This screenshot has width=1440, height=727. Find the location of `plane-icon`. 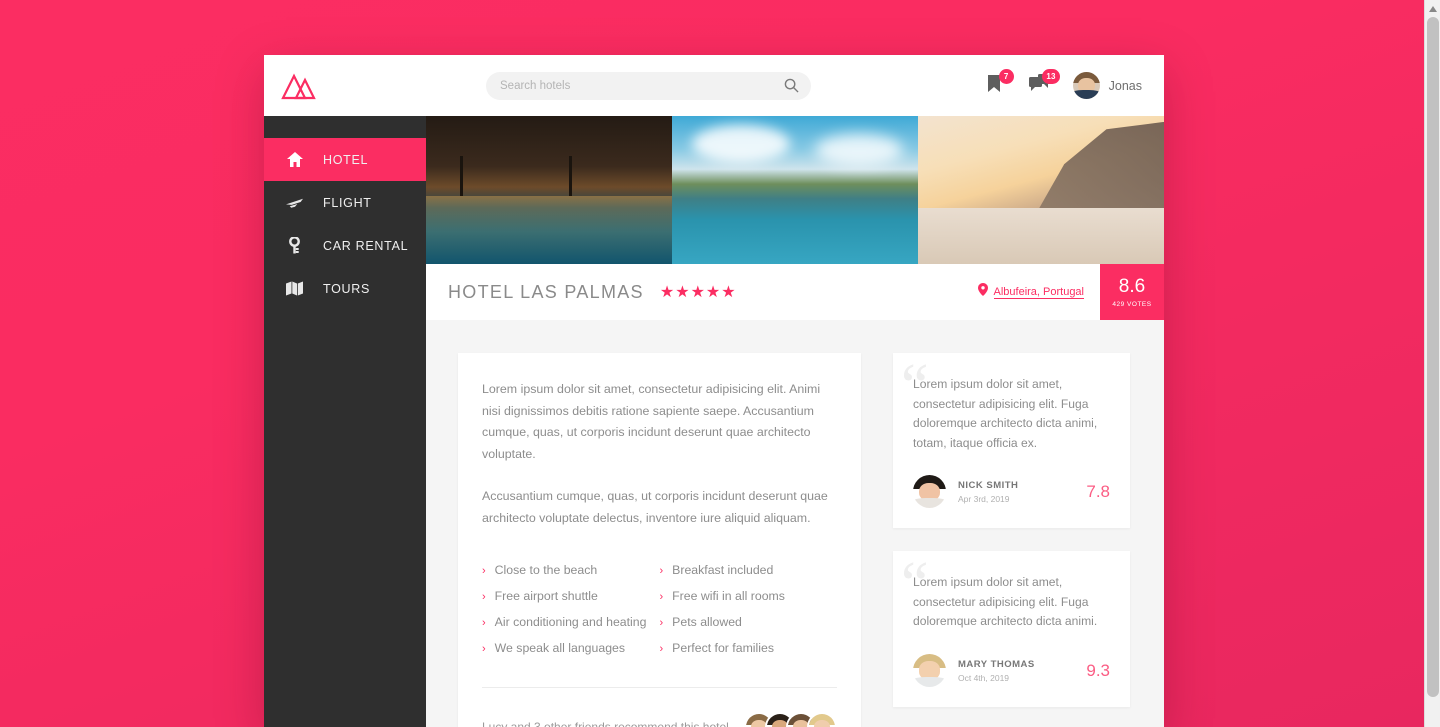

plane-icon is located at coordinates (294, 203).